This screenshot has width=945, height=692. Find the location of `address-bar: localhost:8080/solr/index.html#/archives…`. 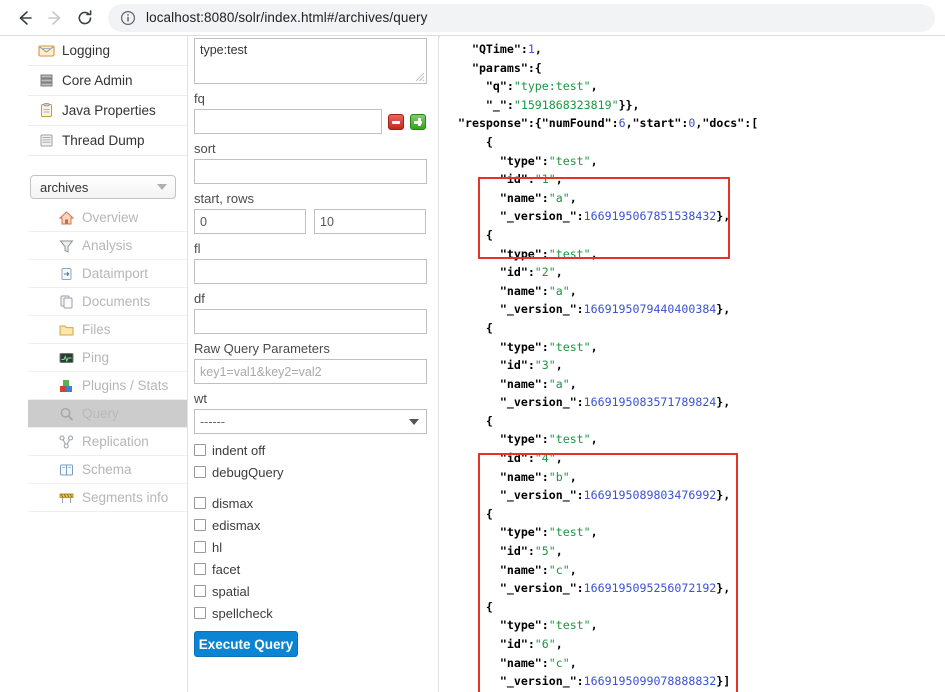

address-bar: localhost:8080/solr/index.html#/archives… is located at coordinates (521, 17).